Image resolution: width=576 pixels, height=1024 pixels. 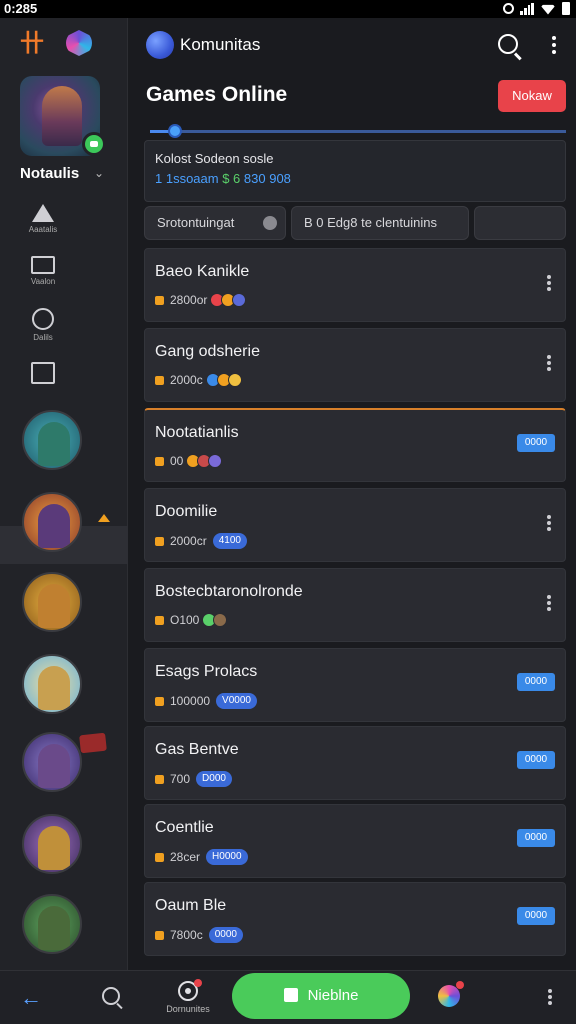 I want to click on game-tag: 0000, so click(x=225, y=935).